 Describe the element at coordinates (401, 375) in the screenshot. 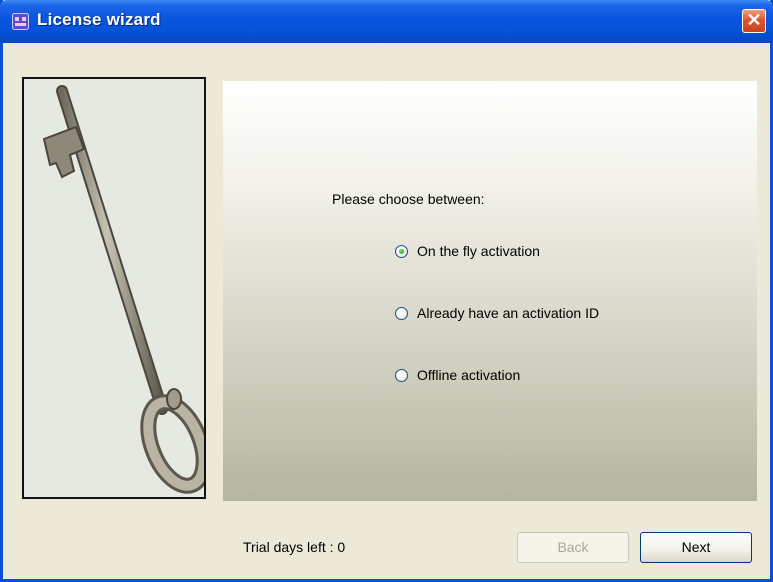

I see `radio-offline` at that location.